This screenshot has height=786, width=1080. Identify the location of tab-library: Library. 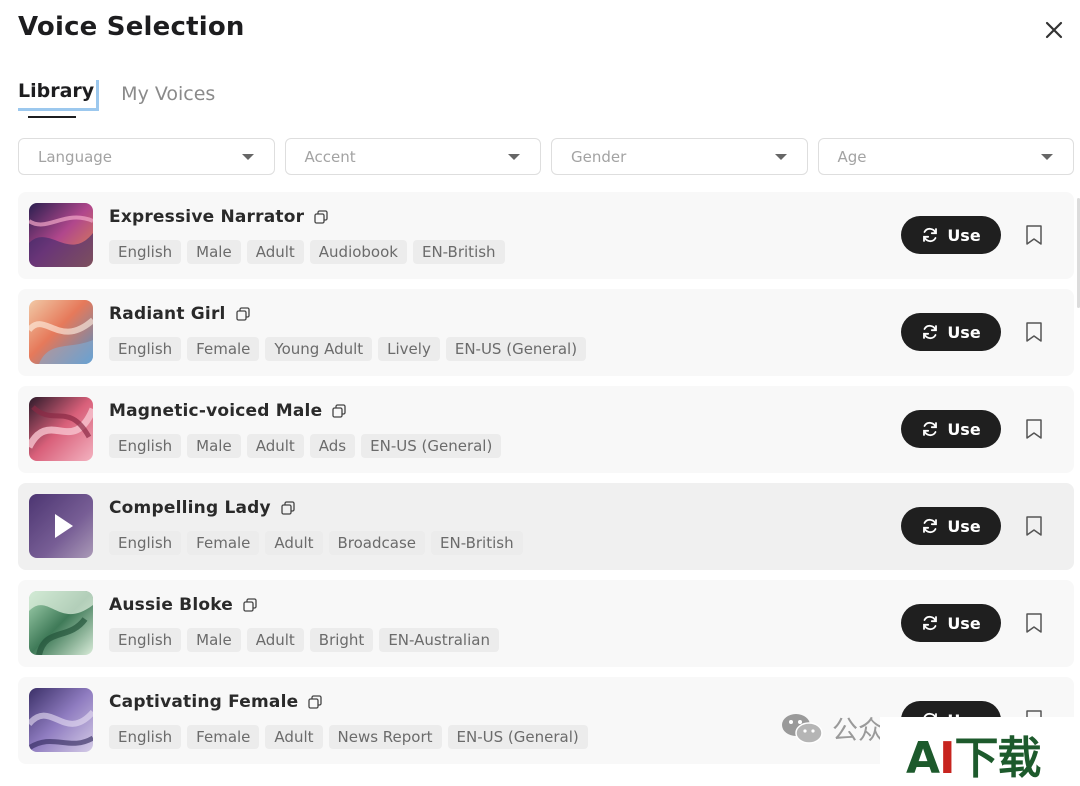
(59, 95).